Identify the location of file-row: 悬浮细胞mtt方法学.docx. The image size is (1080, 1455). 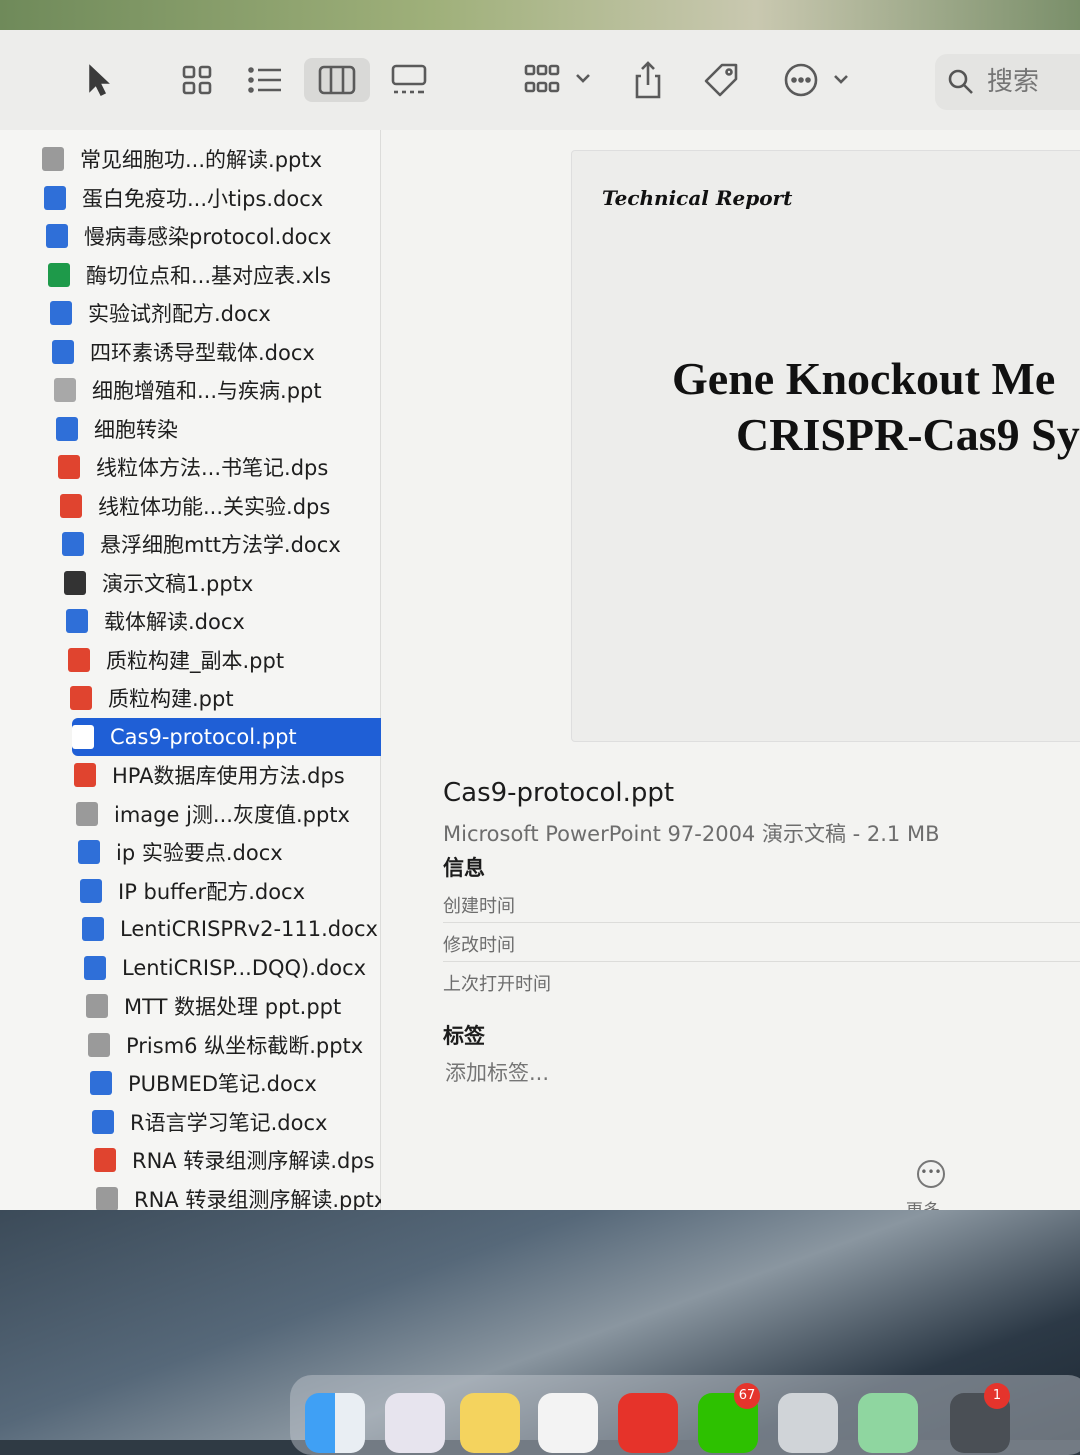
(227, 544).